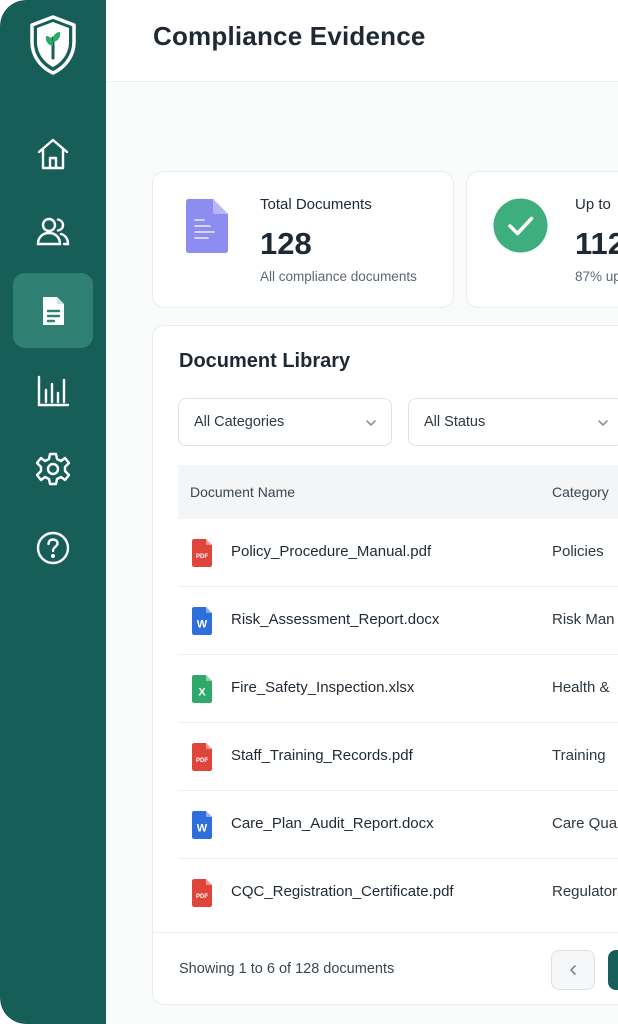 This screenshot has width=618, height=1024. Describe the element at coordinates (580, 492) in the screenshot. I see `column-header-category: Category` at that location.